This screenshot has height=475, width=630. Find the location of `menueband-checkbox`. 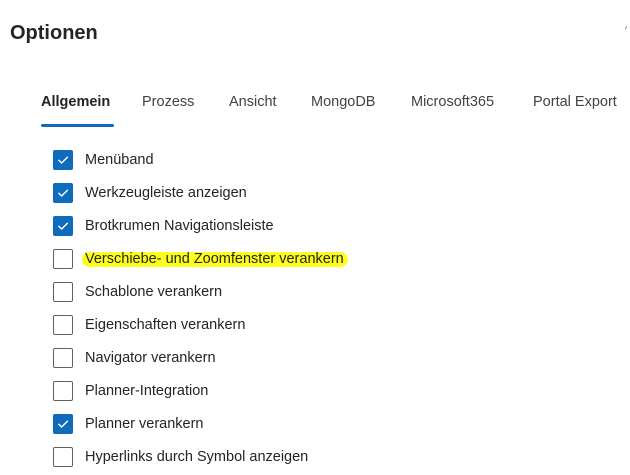

menueband-checkbox is located at coordinates (63, 160).